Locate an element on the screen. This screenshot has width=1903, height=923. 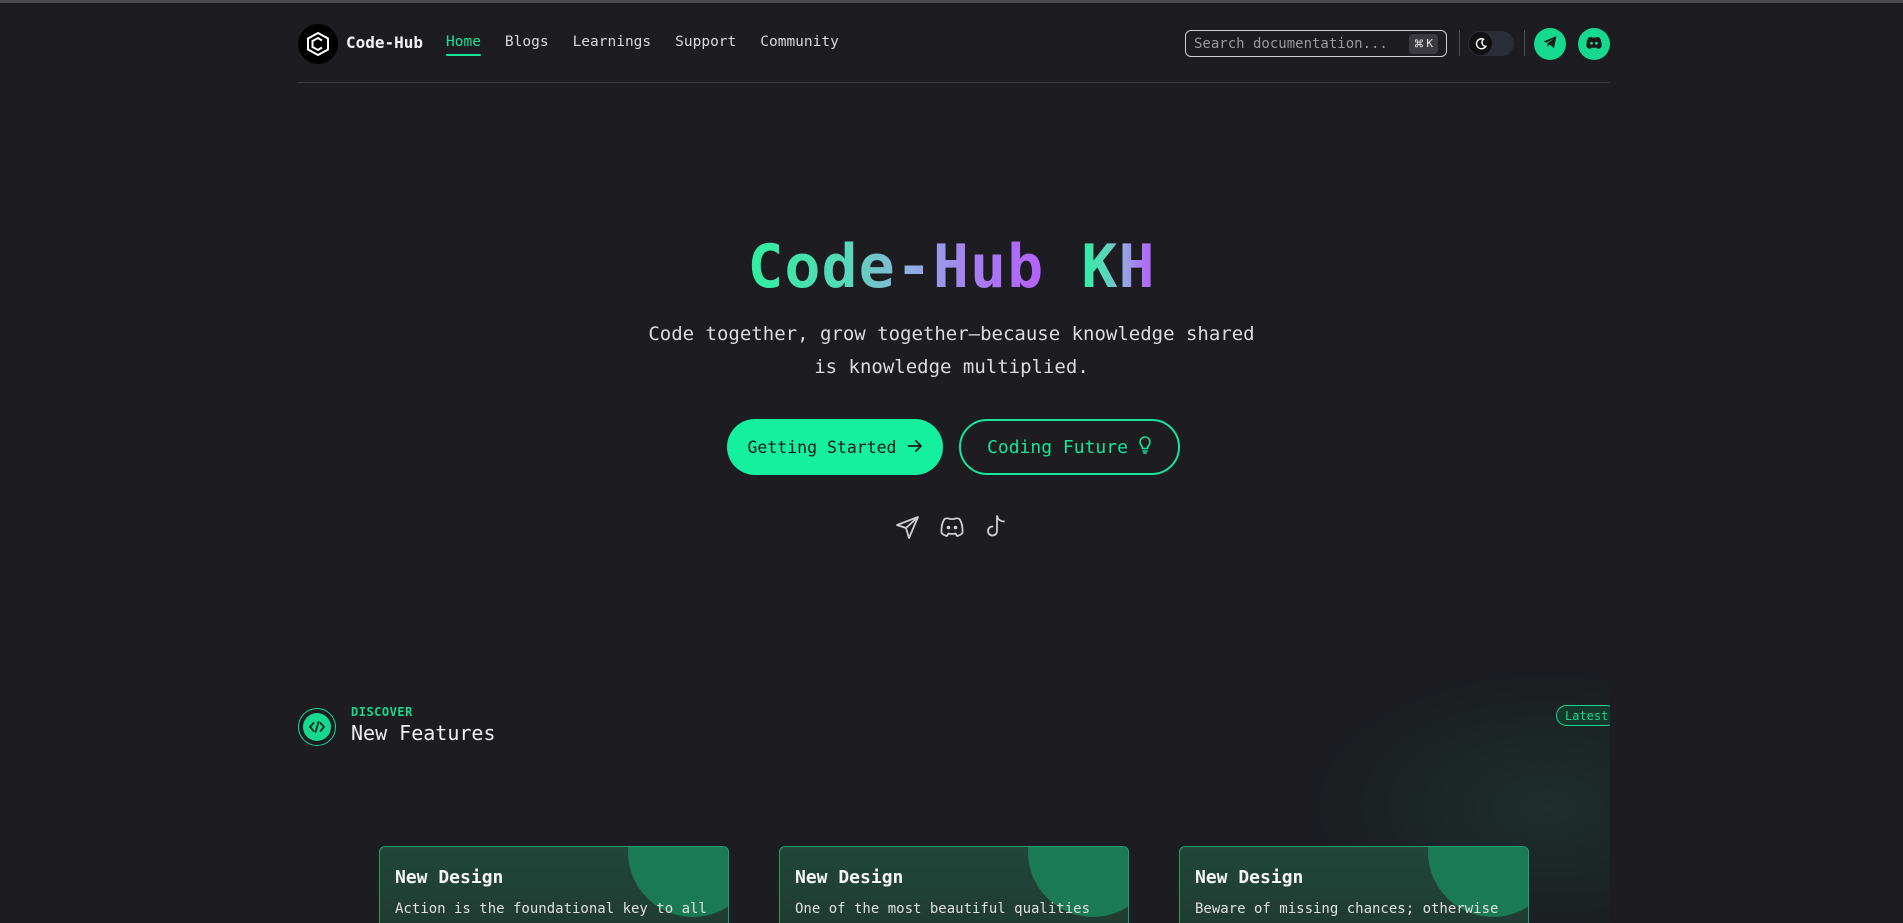
getting-started-label: Getting Started is located at coordinates (822, 447).